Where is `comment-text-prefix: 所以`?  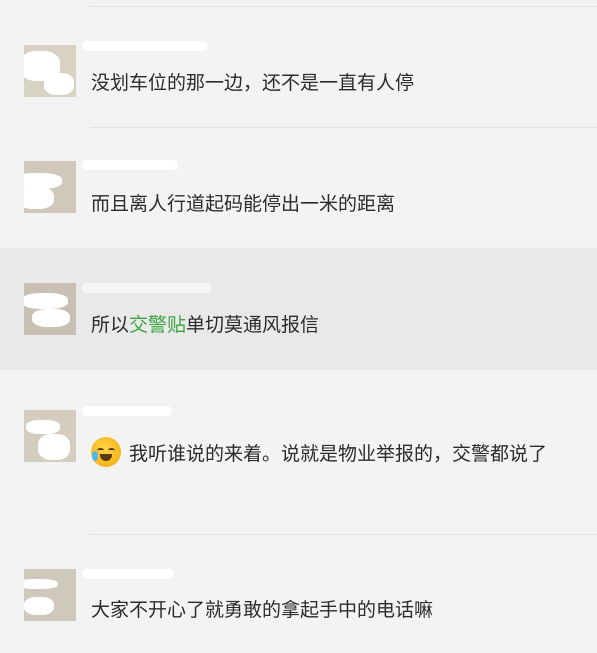
comment-text-prefix: 所以 is located at coordinates (110, 325).